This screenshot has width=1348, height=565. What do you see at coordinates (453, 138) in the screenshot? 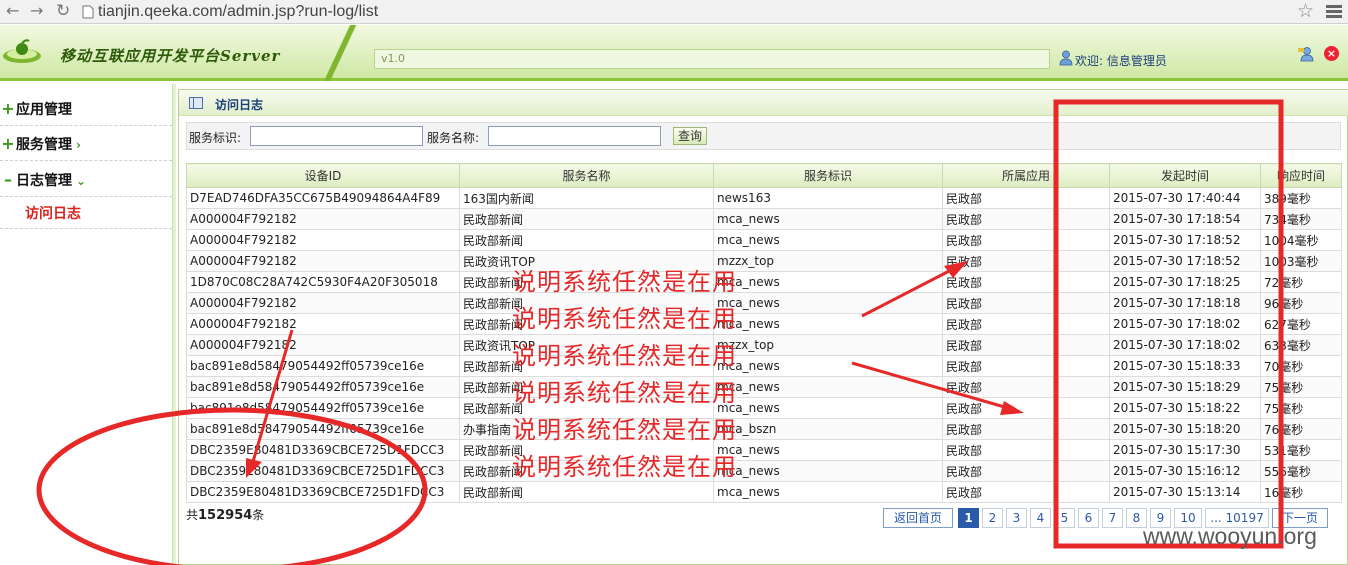
I see `service-name-label: 服务名称:` at bounding box center [453, 138].